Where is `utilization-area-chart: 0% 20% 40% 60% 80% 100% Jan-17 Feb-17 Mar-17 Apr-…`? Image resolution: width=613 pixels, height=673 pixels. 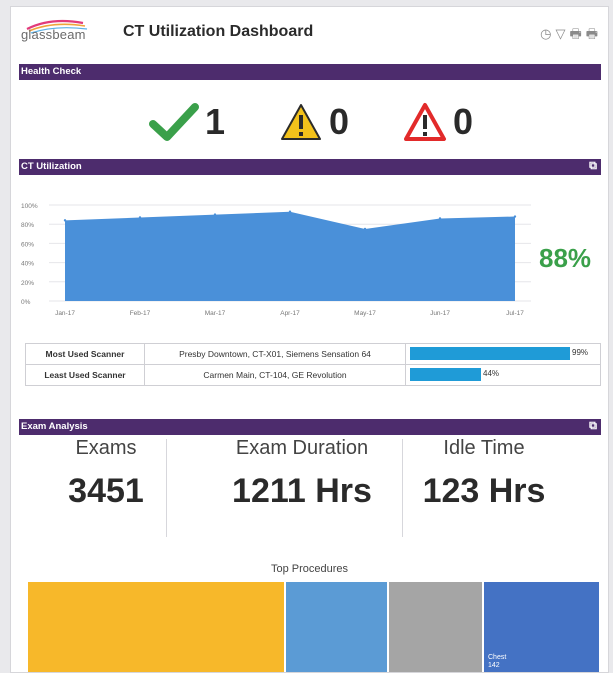 utilization-area-chart: 0% 20% 40% 60% 80% 100% Jan-17 Feb-17 Mar-17 Apr-… is located at coordinates (276, 260).